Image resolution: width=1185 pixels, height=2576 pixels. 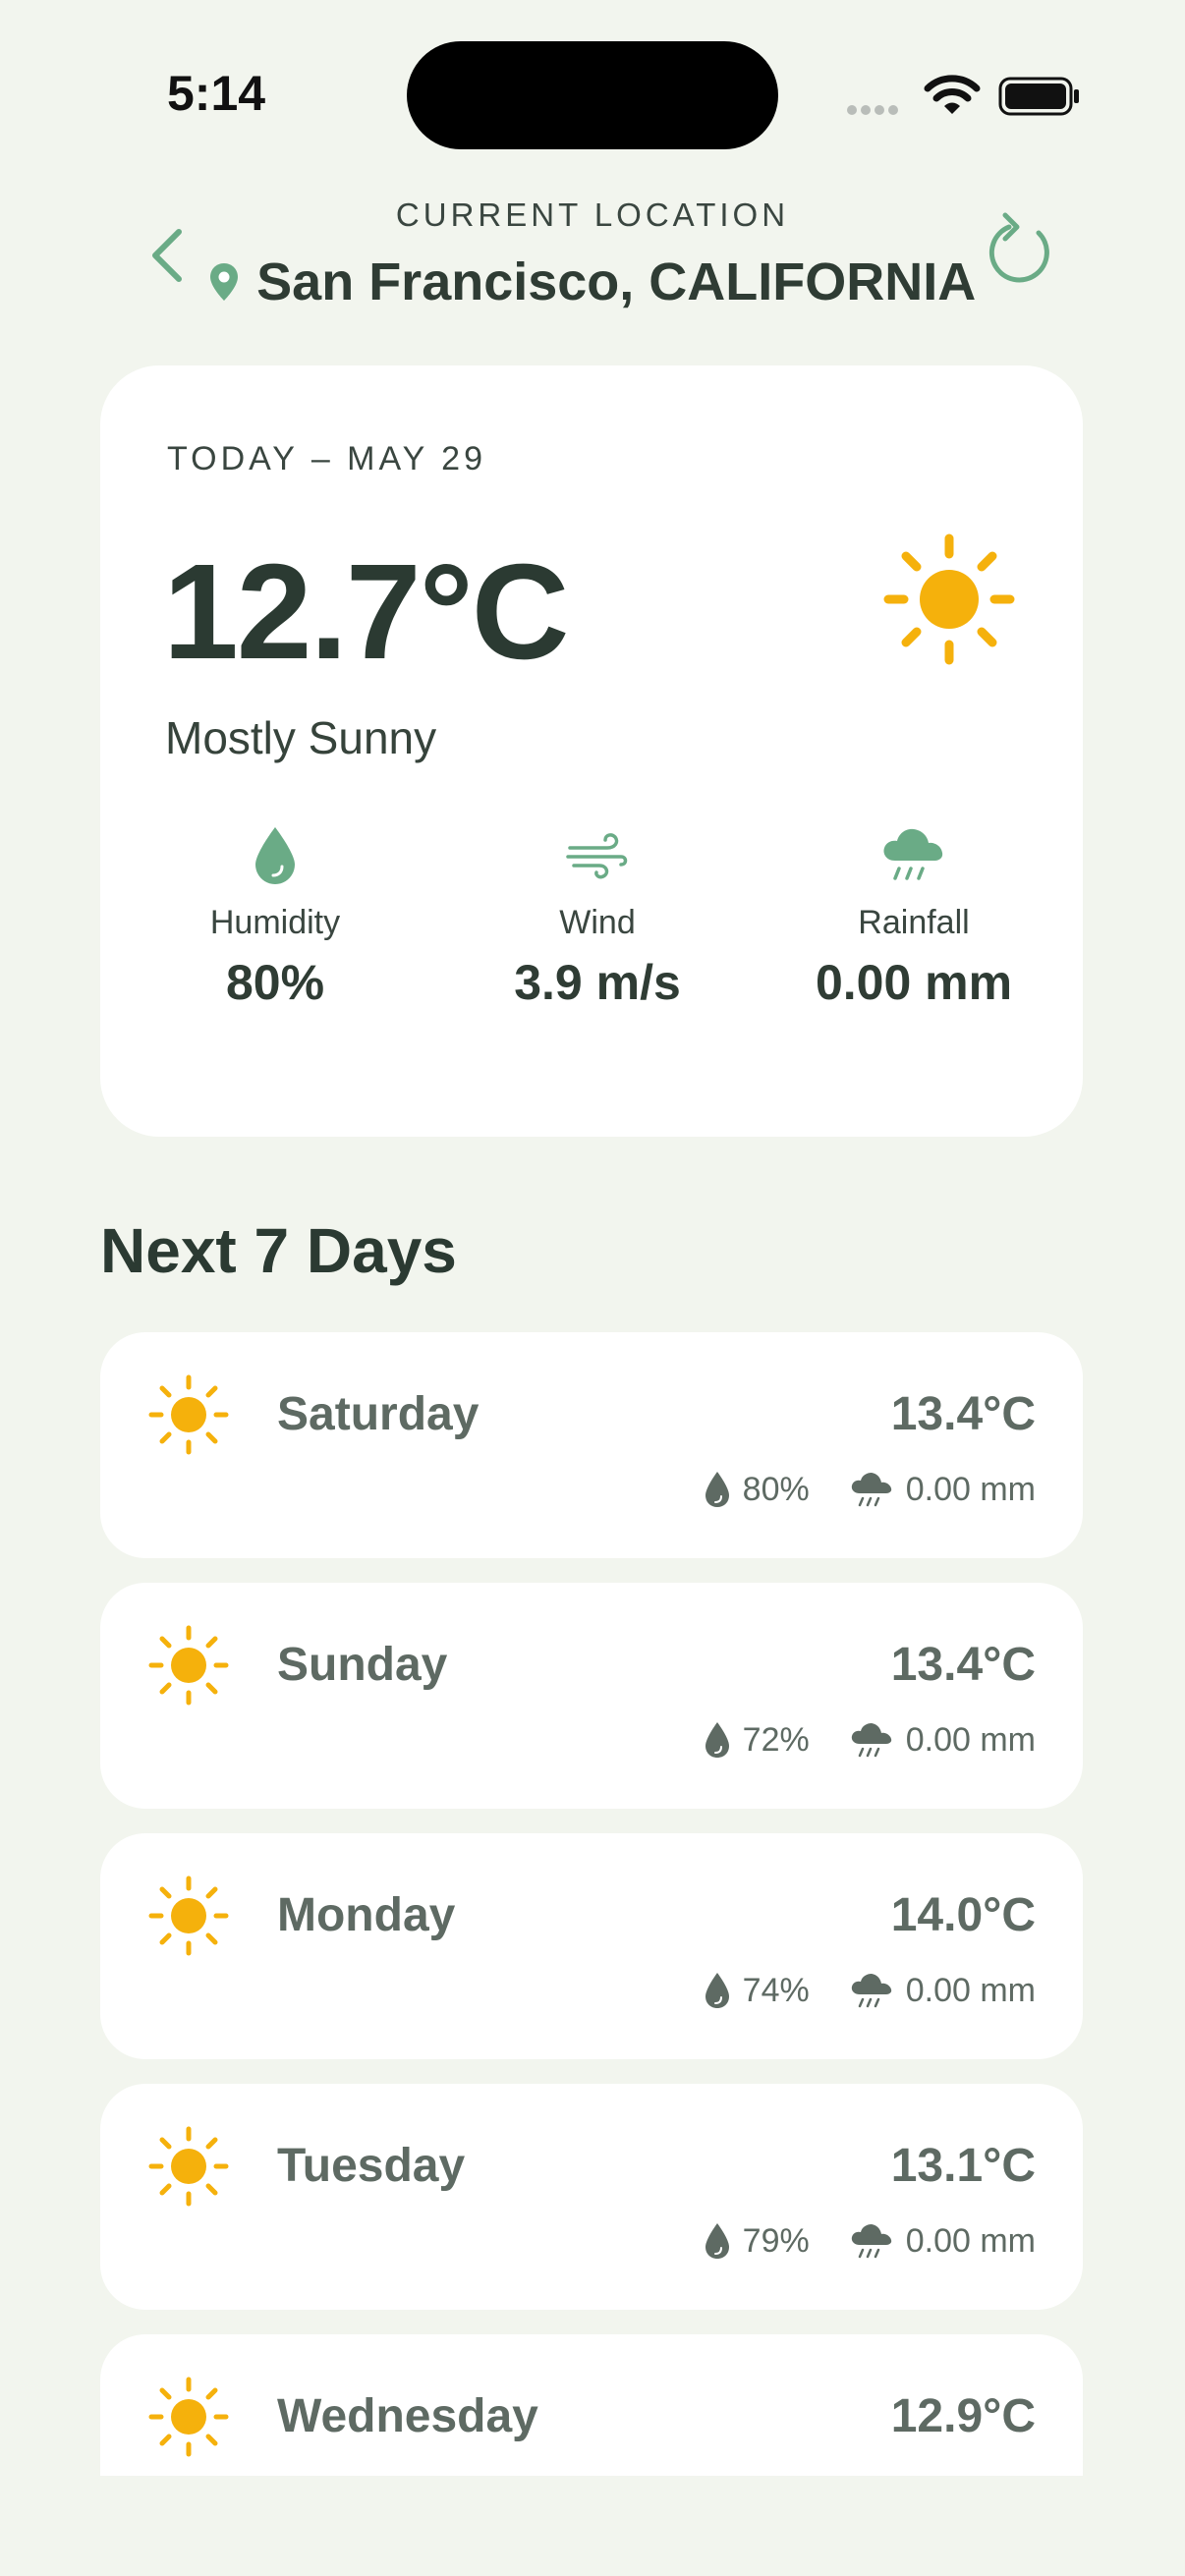 I want to click on forecast-day-card: Wednesday 12.9°C, so click(x=592, y=2405).